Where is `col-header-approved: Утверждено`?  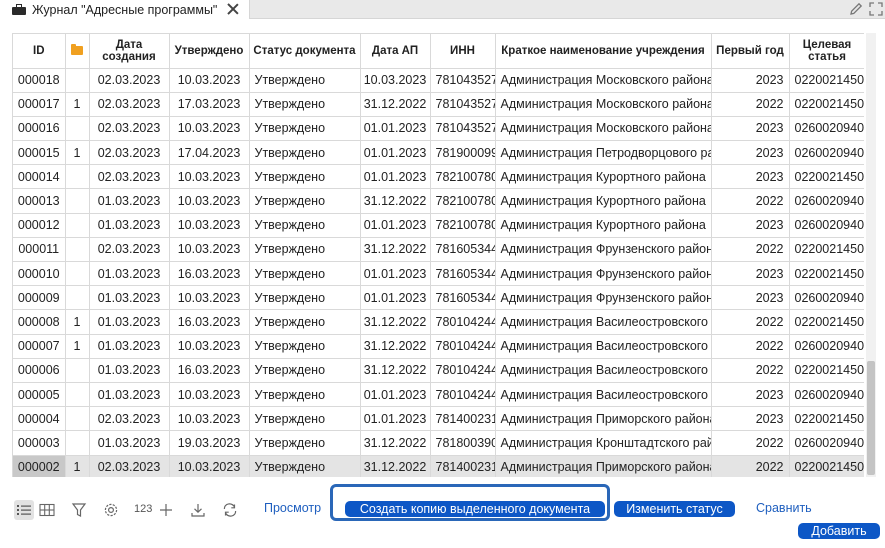
col-header-approved: Утверждено is located at coordinates (209, 51).